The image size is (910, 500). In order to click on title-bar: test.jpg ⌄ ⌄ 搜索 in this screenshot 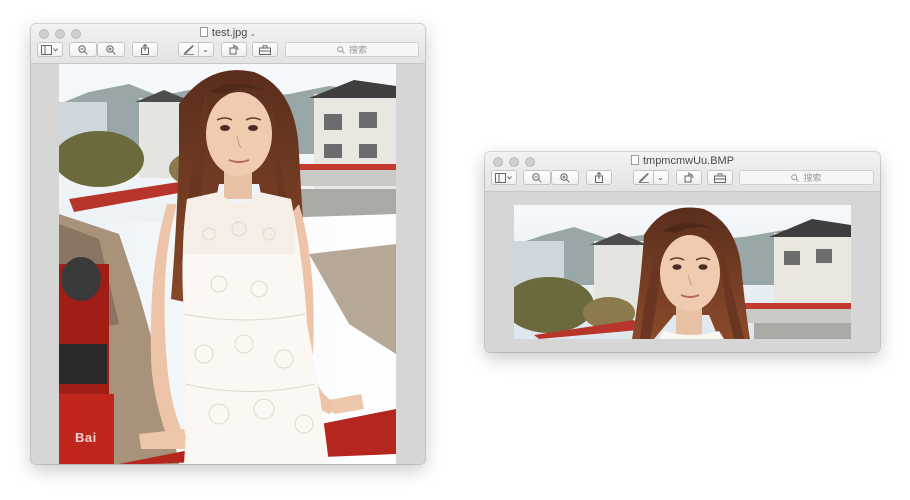, I will do `click(228, 44)`.